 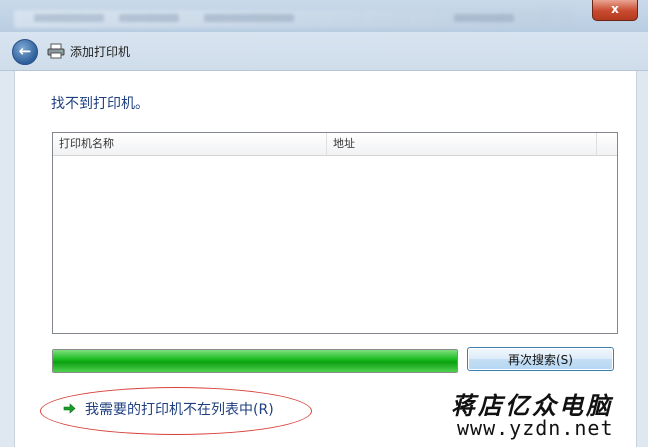 What do you see at coordinates (56, 51) in the screenshot?
I see `printer-icon` at bounding box center [56, 51].